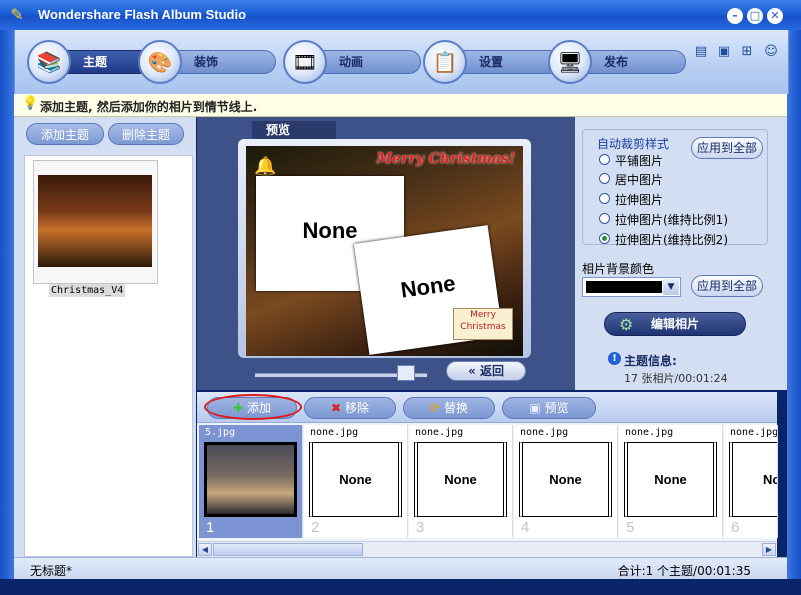 The width and height of the screenshot is (801, 595). What do you see at coordinates (95, 222) in the screenshot?
I see `theme-card-christmas` at bounding box center [95, 222].